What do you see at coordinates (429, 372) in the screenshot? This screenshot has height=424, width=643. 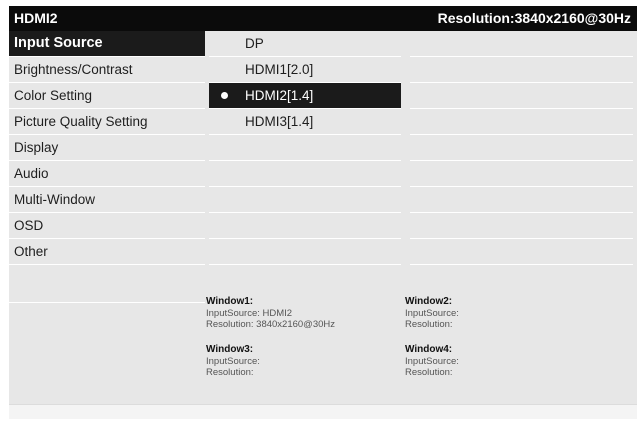 I see `window4-resolution: Resolution:` at bounding box center [429, 372].